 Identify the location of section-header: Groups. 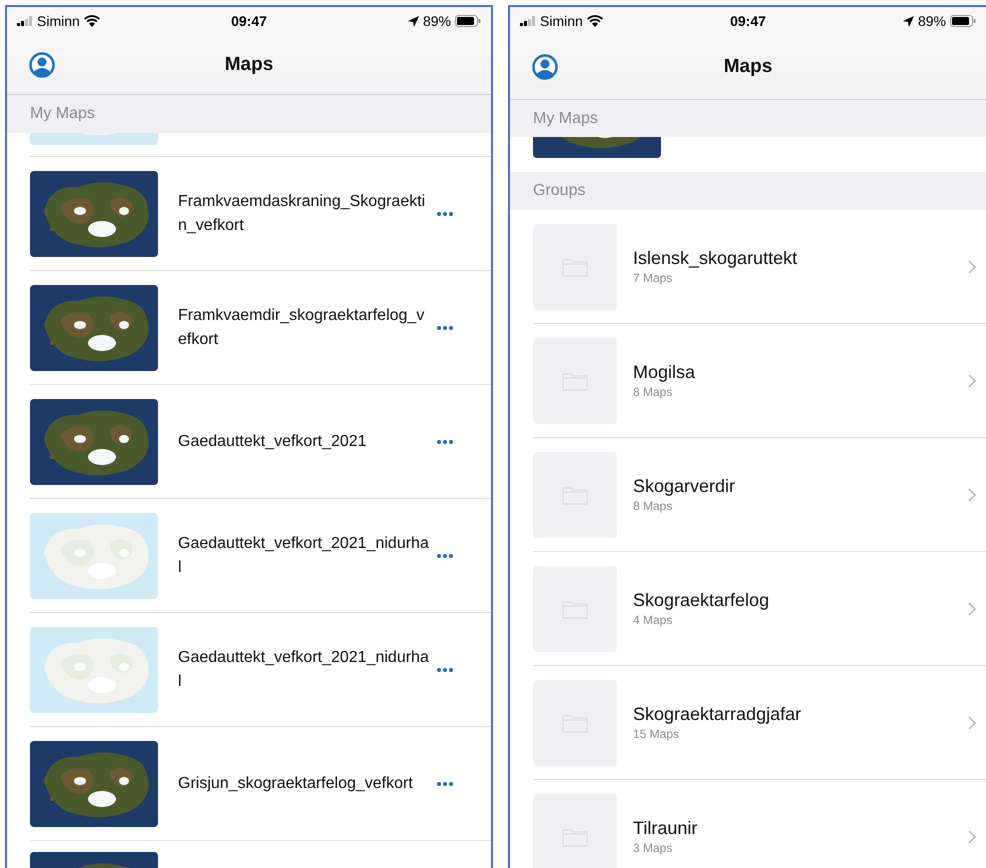
(559, 191).